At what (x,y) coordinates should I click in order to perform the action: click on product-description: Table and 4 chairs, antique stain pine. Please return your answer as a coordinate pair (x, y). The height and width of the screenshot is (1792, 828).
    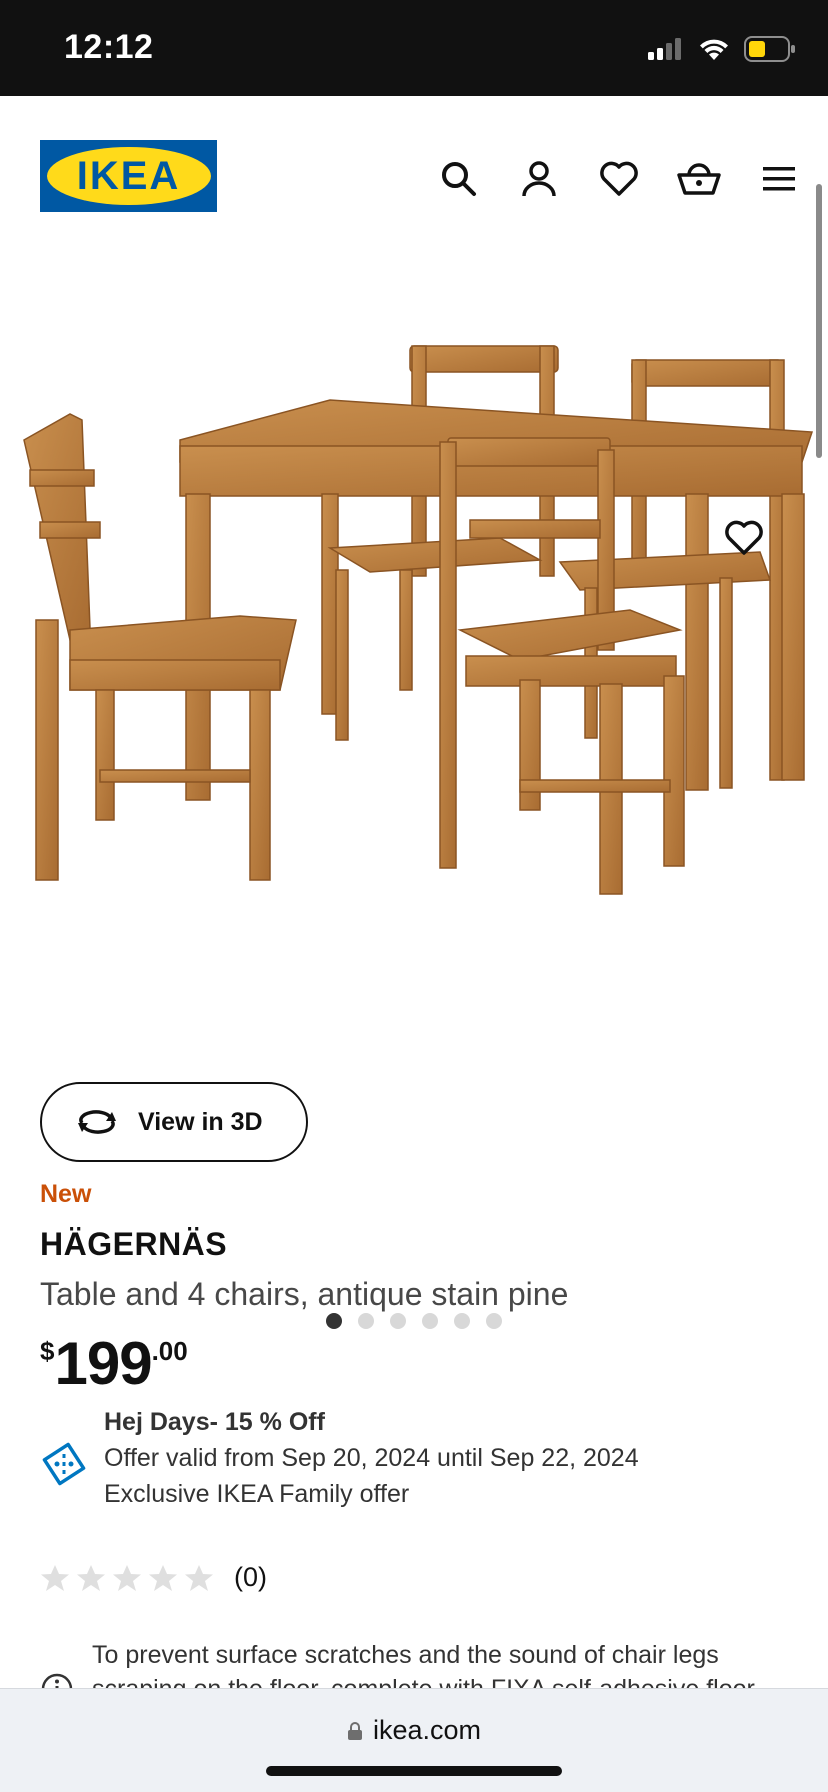
    Looking at the image, I should click on (304, 1294).